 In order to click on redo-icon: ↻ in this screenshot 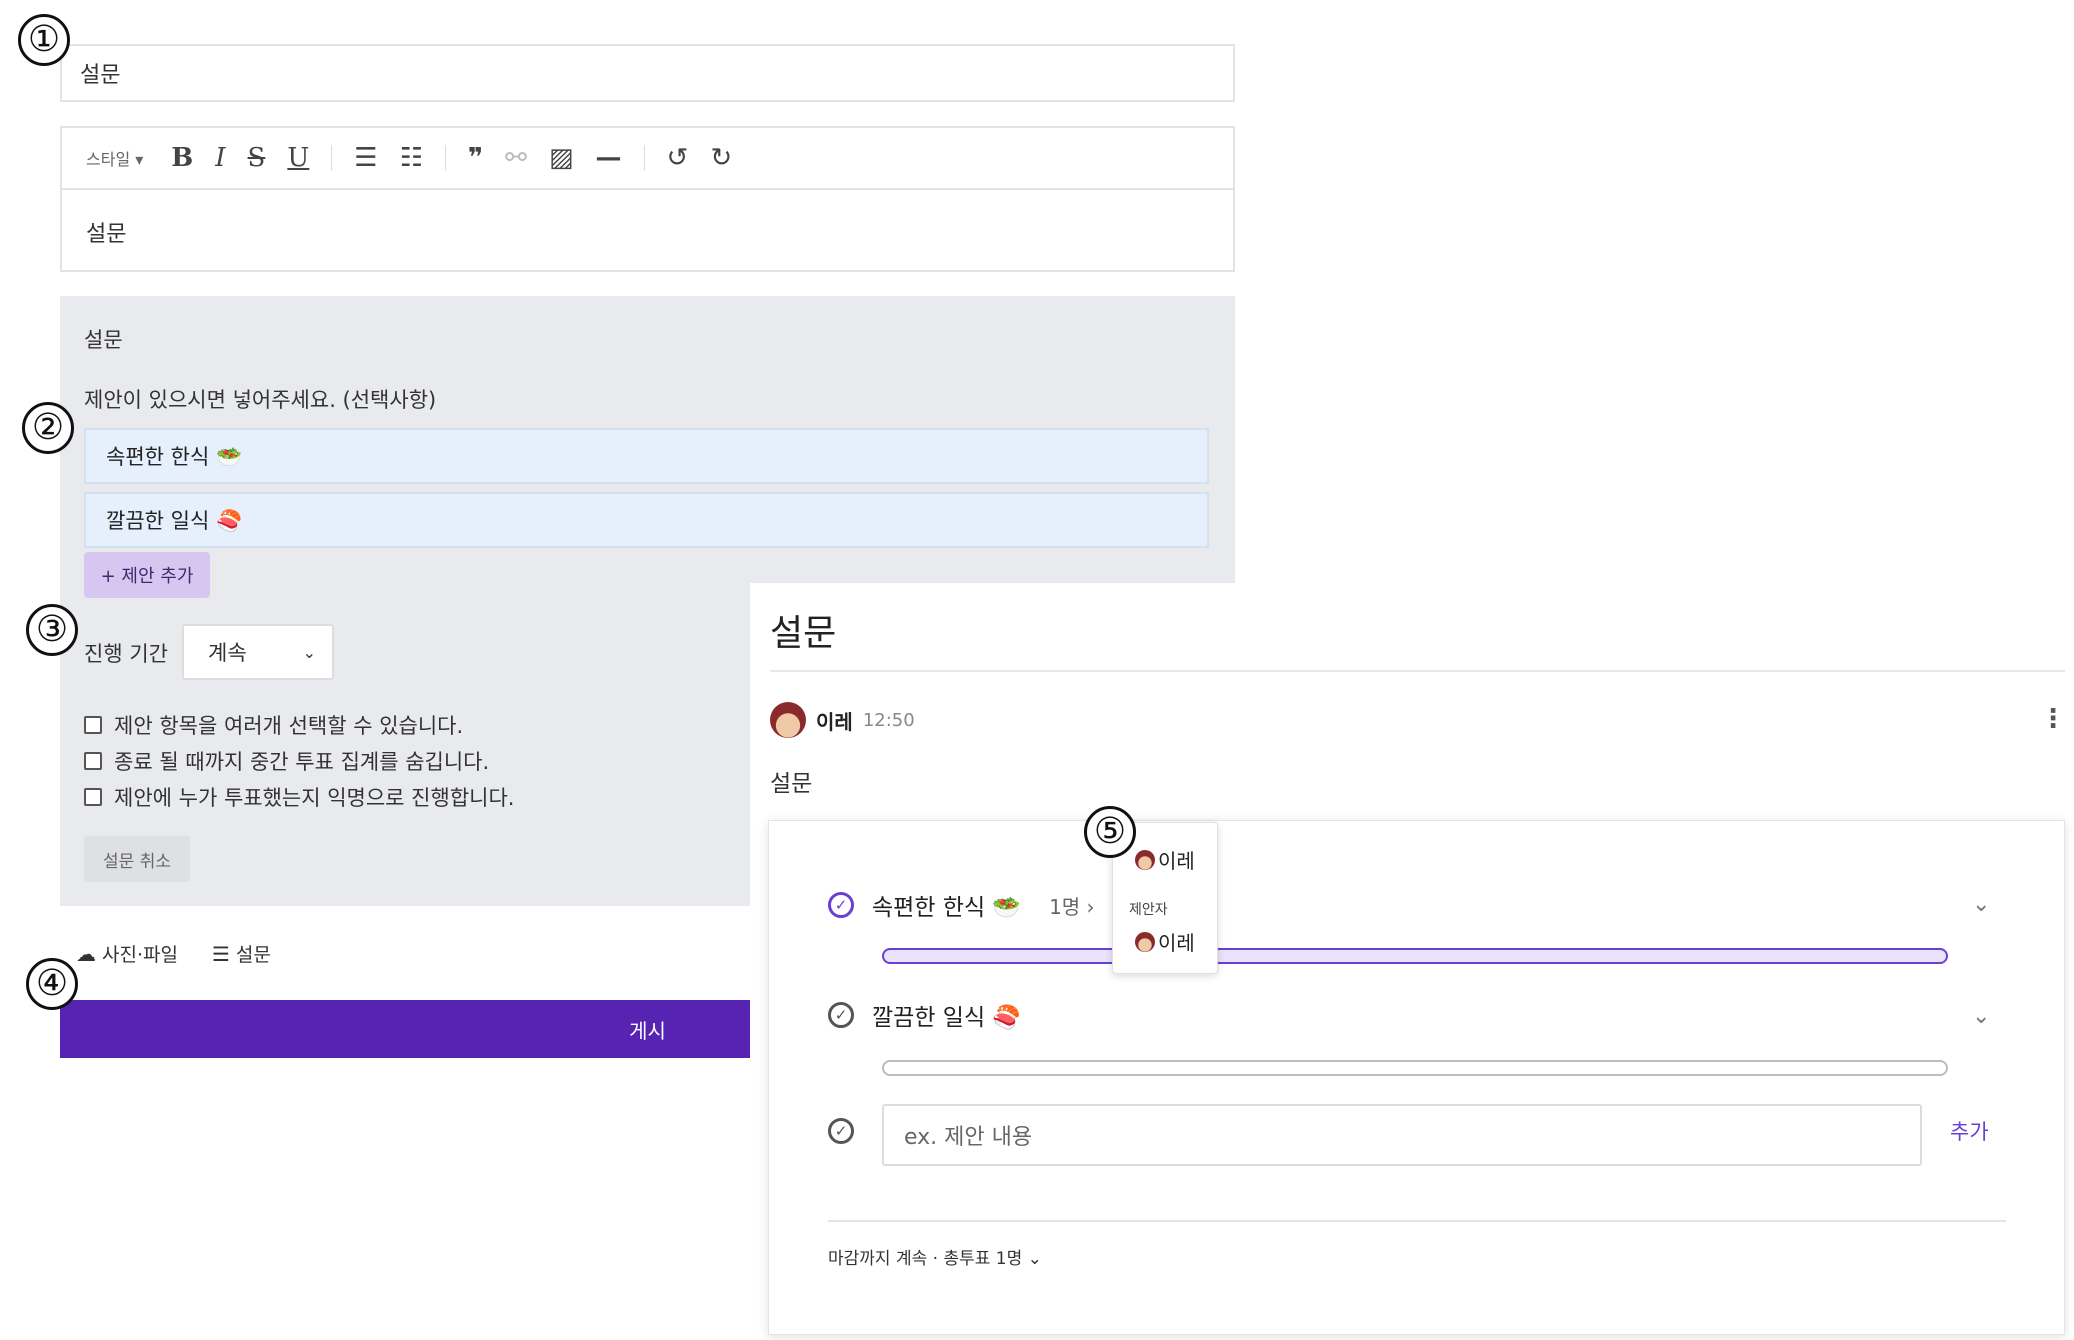, I will do `click(721, 158)`.